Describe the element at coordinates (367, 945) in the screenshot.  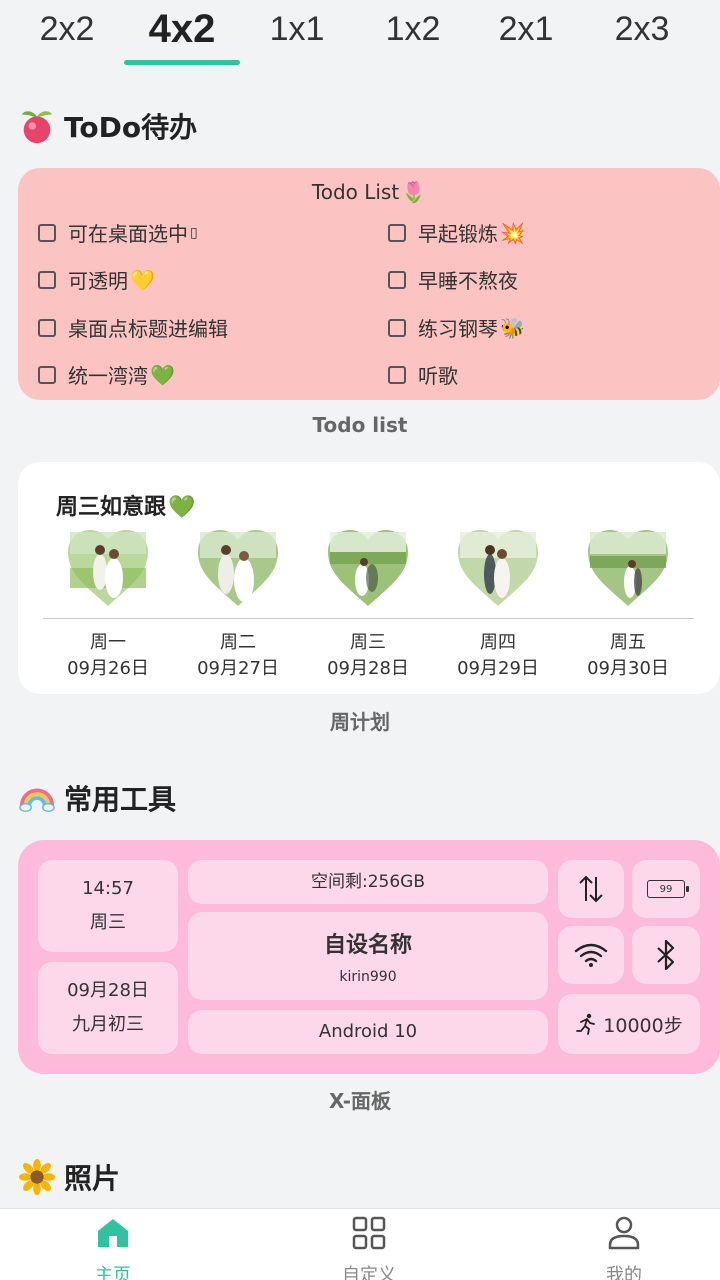
I see `custom-name-text: 自设名称` at that location.